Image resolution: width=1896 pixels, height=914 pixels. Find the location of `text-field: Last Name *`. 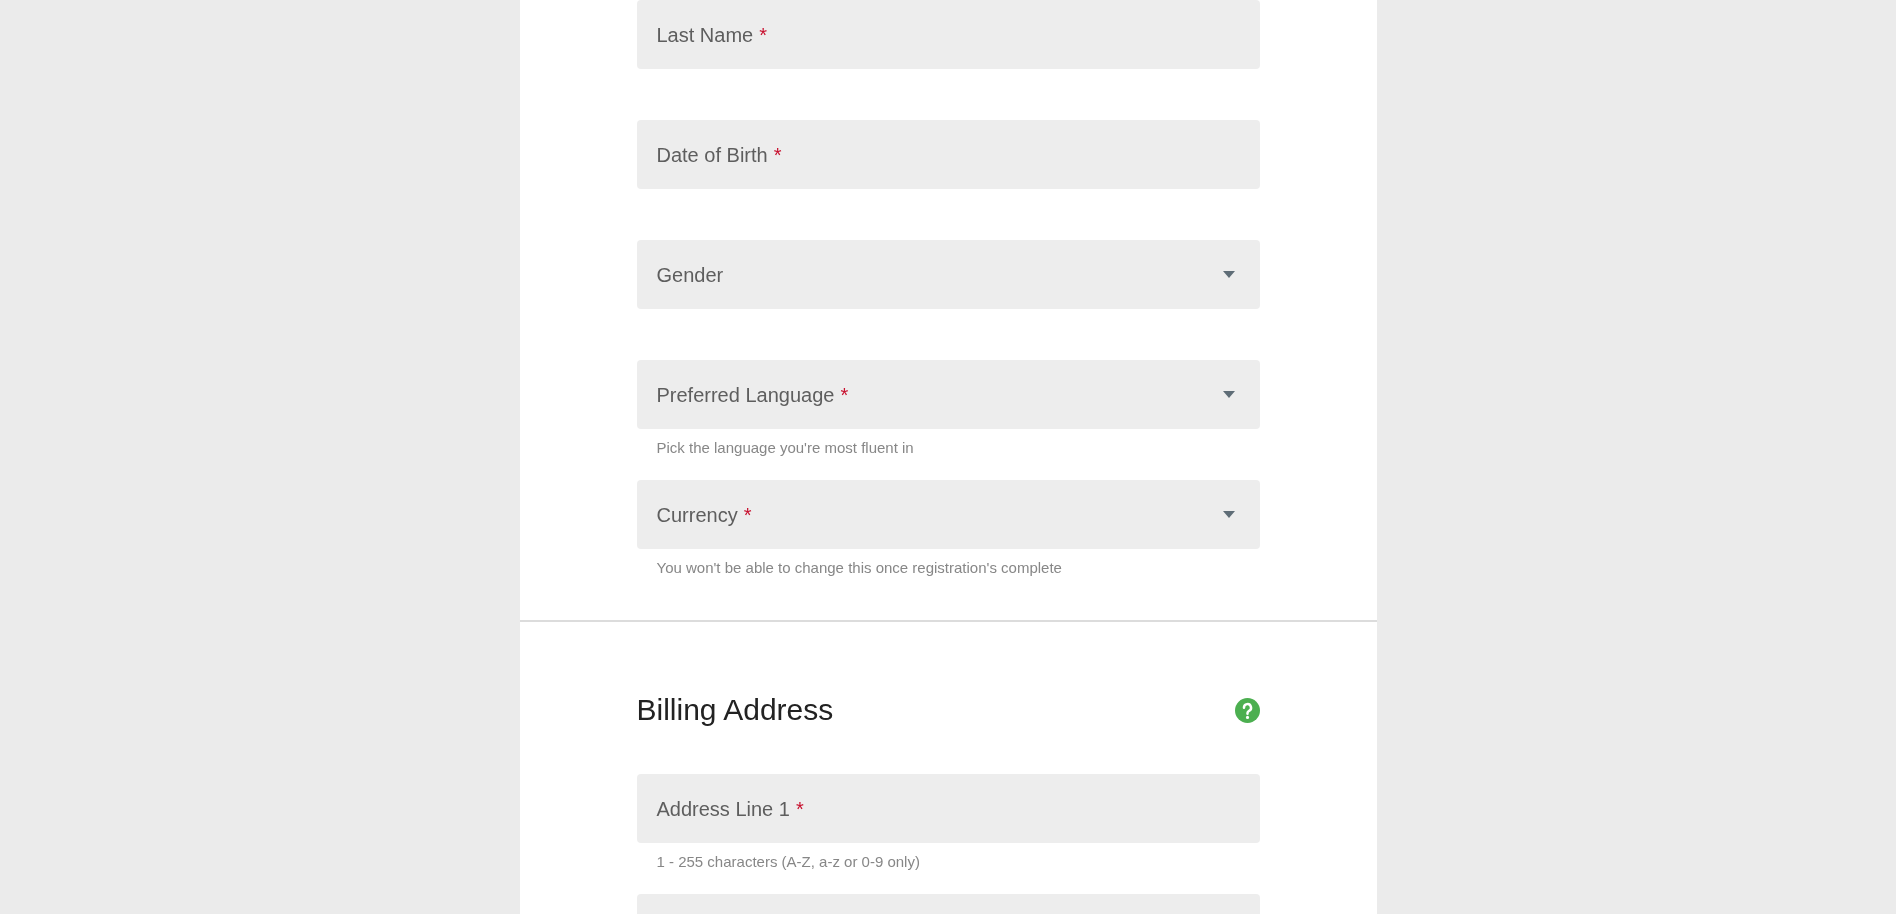

text-field: Last Name * is located at coordinates (948, 34).